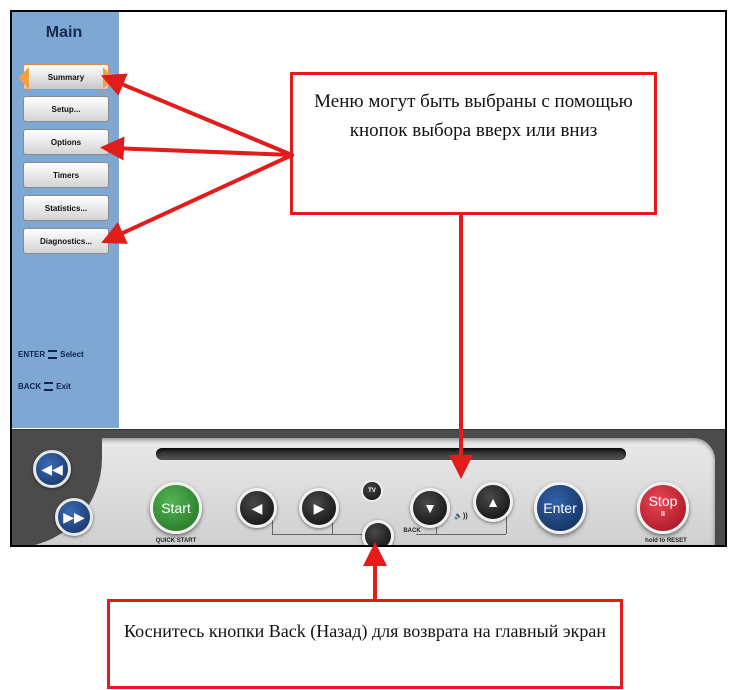 This screenshot has height=690, width=738. I want to click on up-arrow-icon: ▲, so click(493, 502).